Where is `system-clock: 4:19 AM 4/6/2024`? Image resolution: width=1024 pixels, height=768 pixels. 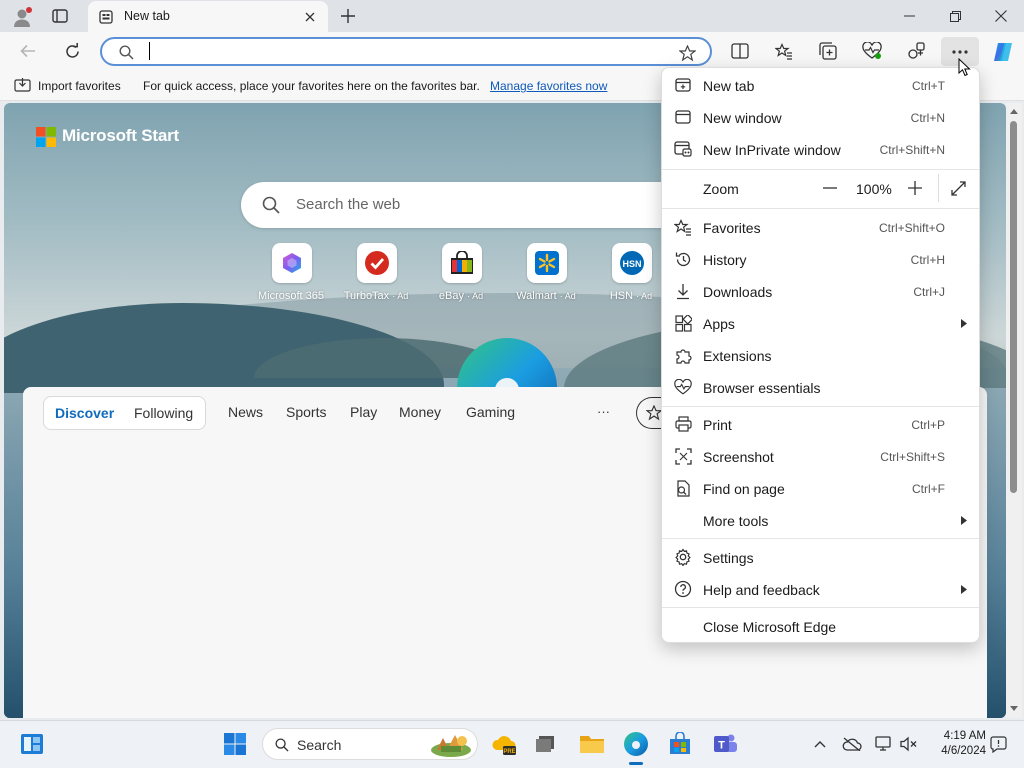 system-clock: 4:19 AM 4/6/2024 is located at coordinates (956, 744).